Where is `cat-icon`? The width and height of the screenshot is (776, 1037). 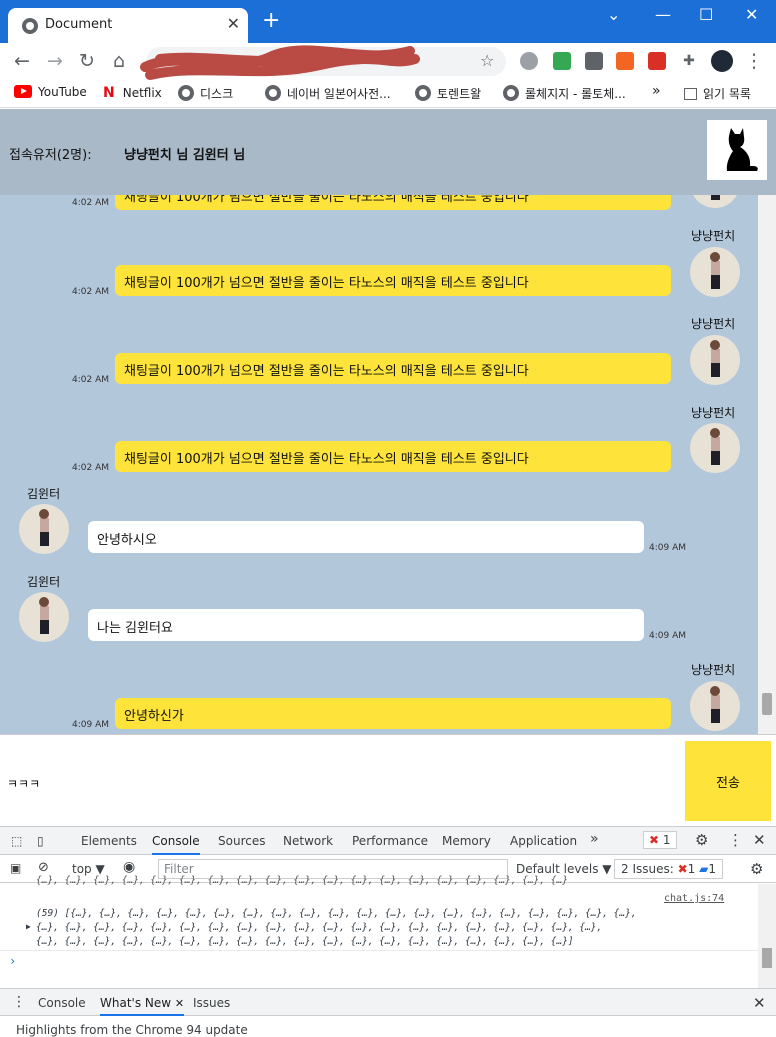
cat-icon is located at coordinates (742, 149).